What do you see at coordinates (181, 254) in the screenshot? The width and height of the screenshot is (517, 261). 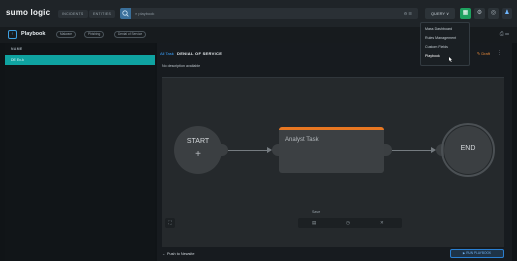 I see `push-status-text: Push to Newsite` at bounding box center [181, 254].